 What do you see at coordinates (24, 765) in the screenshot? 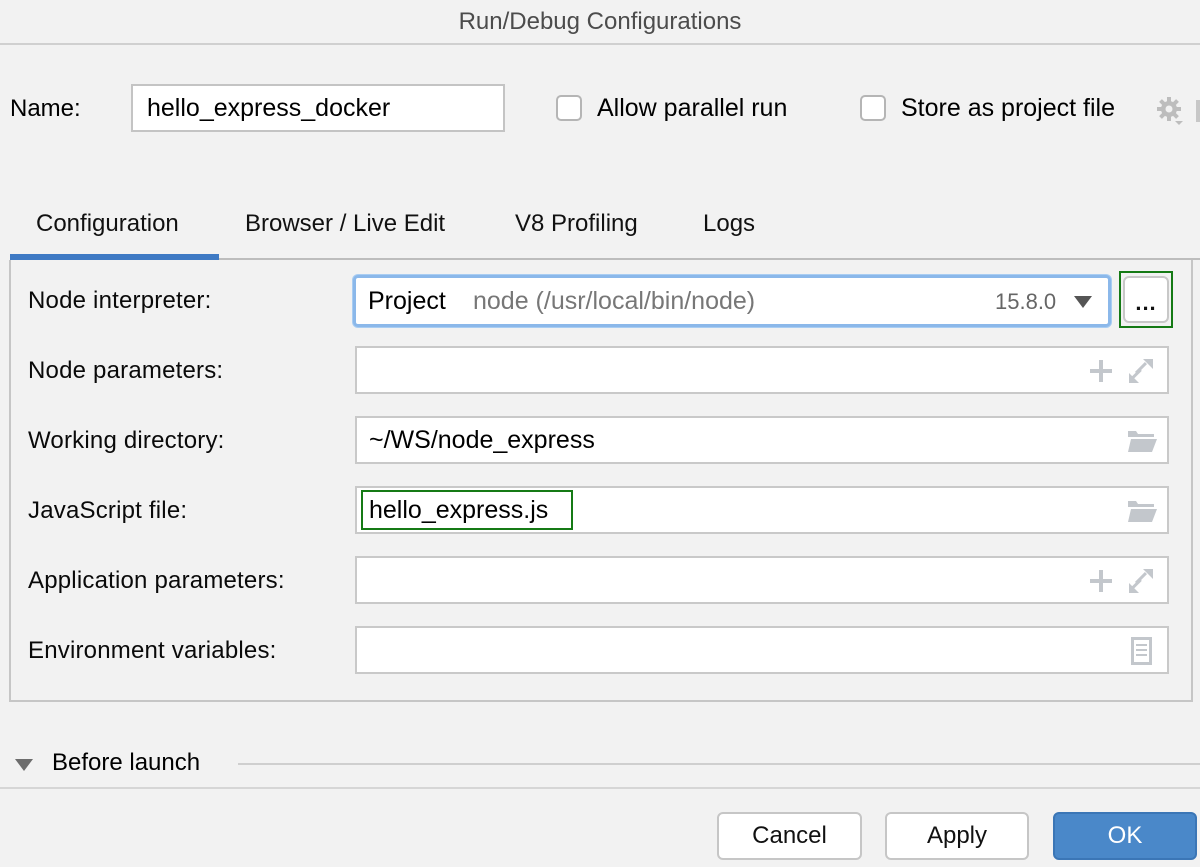
I see `collapse-triangle-icon` at bounding box center [24, 765].